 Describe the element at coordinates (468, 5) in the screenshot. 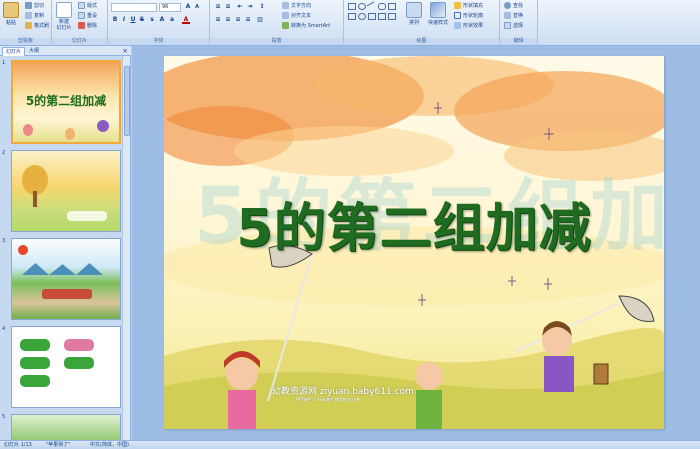

I see `shape-fill-button: 形状填充` at that location.